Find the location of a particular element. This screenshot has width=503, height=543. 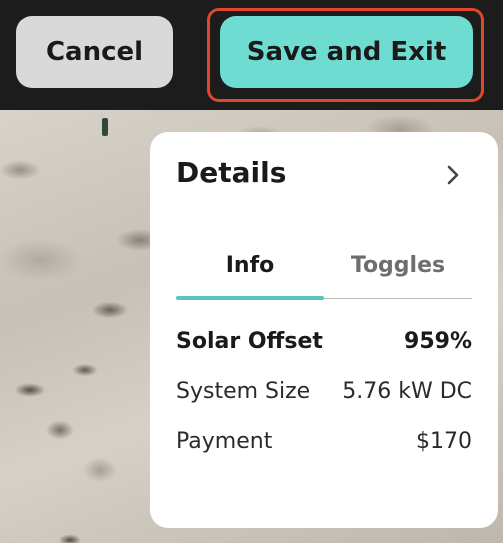

payment-row: Payment $170 is located at coordinates (324, 441).